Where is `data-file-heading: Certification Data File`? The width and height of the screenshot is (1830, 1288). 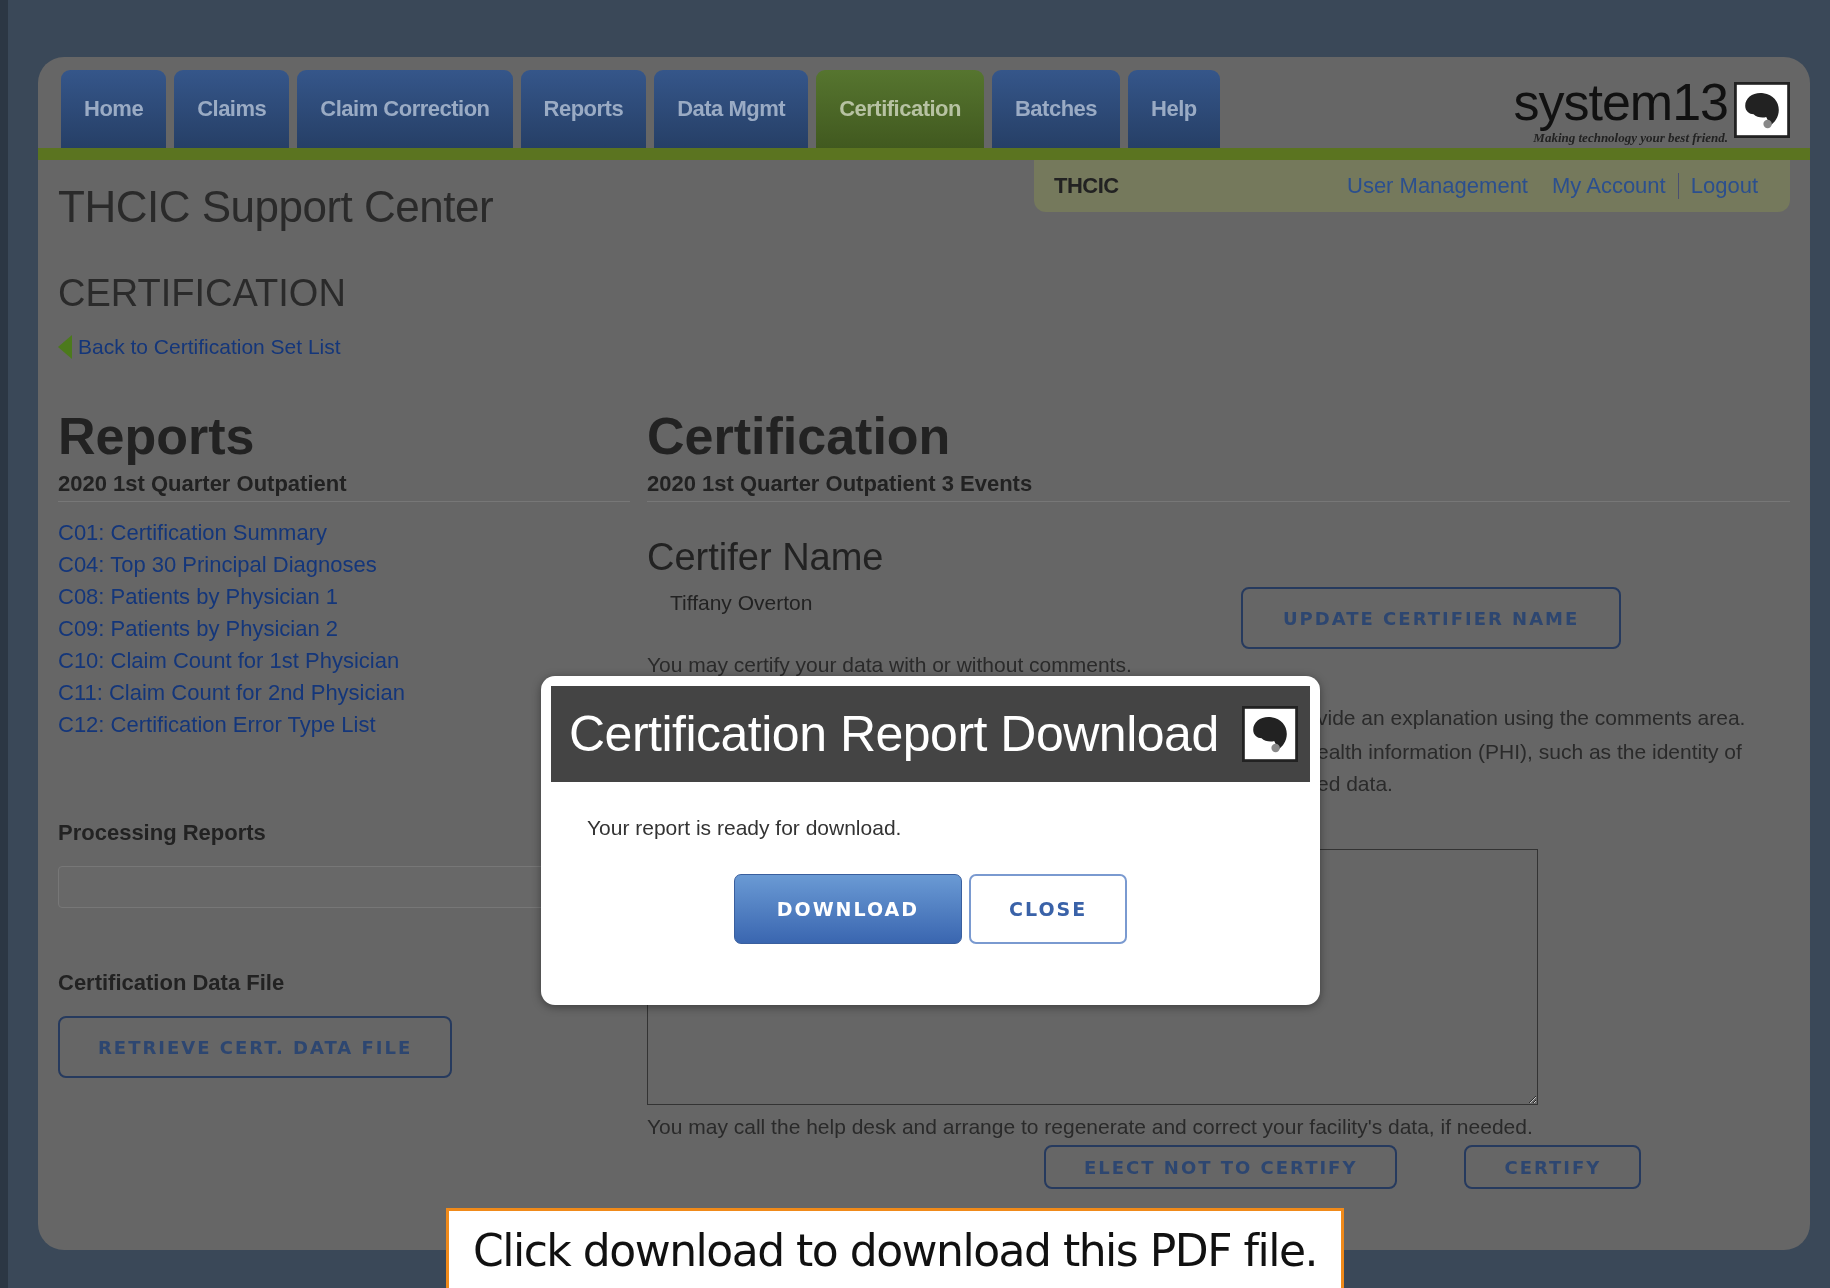 data-file-heading: Certification Data File is located at coordinates (171, 983).